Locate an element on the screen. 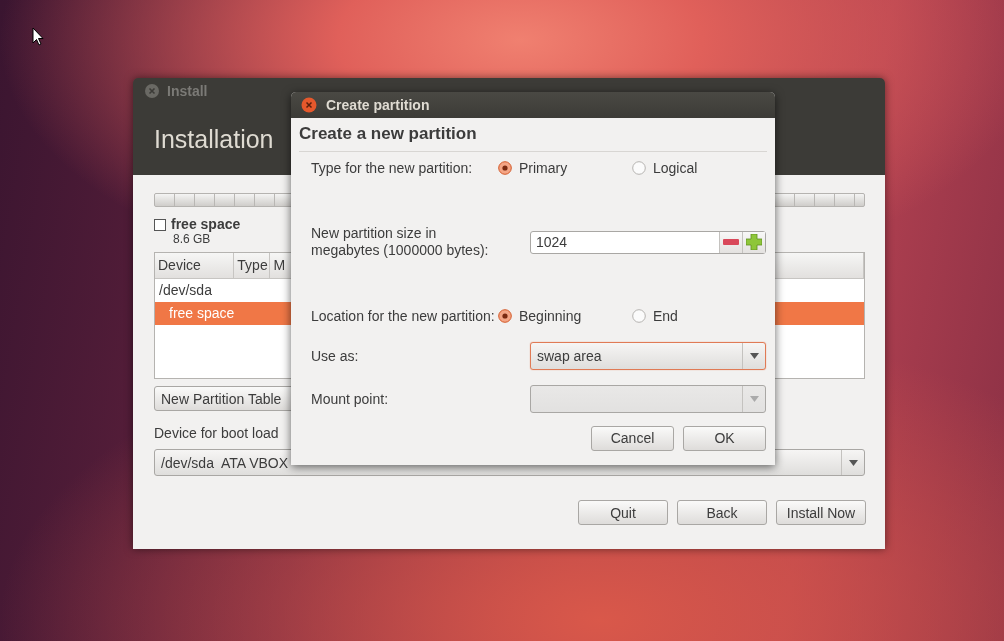 The image size is (1004, 641). use-as-dropdown: swap area is located at coordinates (648, 356).